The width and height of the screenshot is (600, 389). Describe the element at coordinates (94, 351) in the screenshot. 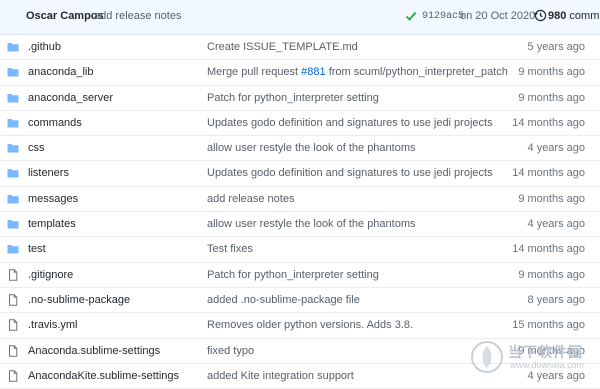

I see `file-name-link: Anaconda.sublime-settings` at that location.